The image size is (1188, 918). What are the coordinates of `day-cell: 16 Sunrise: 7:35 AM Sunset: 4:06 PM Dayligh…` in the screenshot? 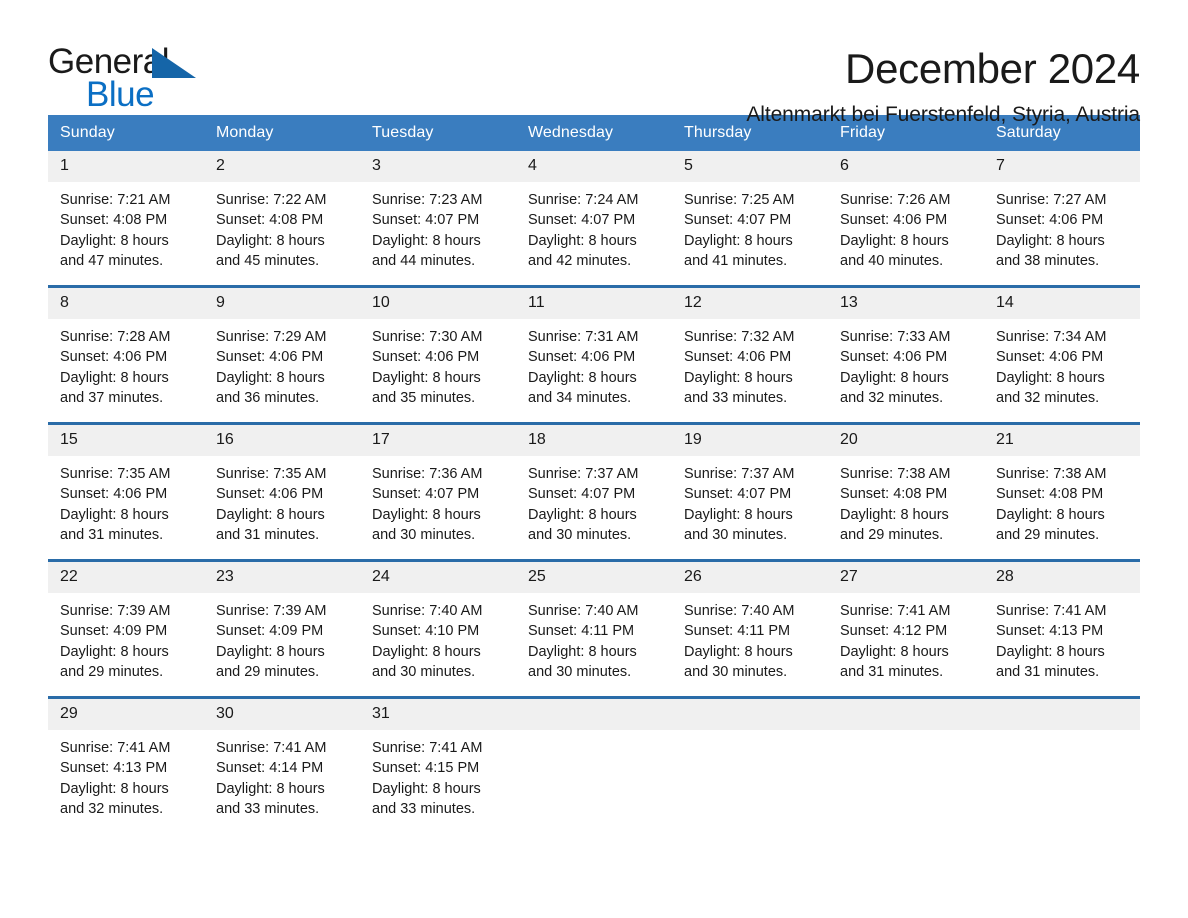 It's located at (282, 492).